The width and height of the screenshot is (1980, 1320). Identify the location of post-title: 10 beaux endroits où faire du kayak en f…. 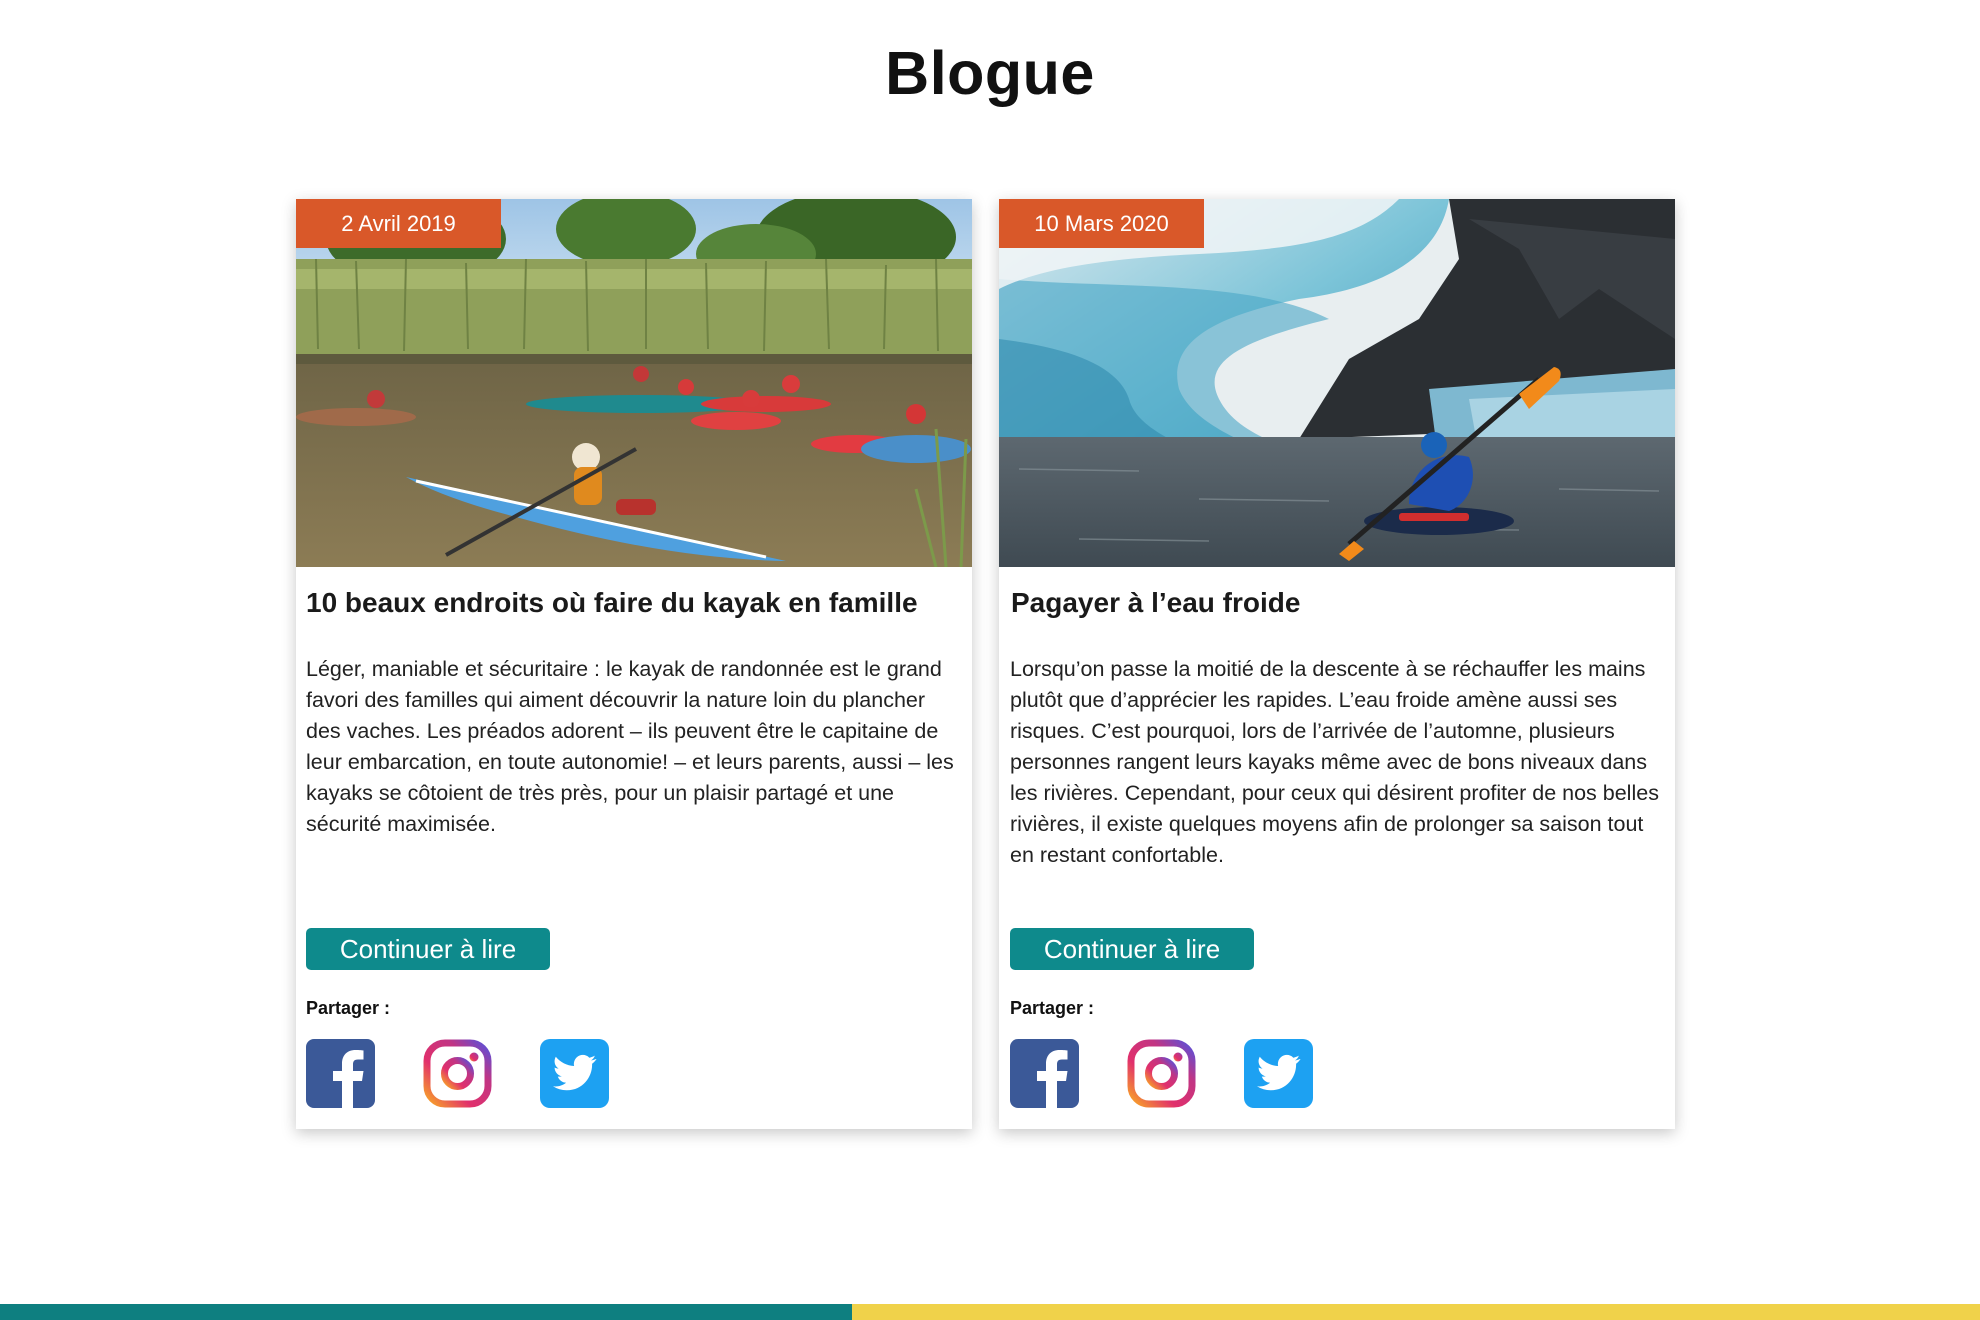
(634, 603).